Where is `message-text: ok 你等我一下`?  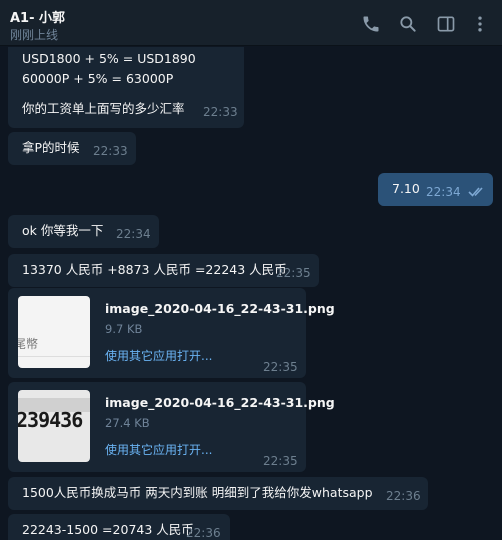 message-text: ok 你等我一下 is located at coordinates (63, 230).